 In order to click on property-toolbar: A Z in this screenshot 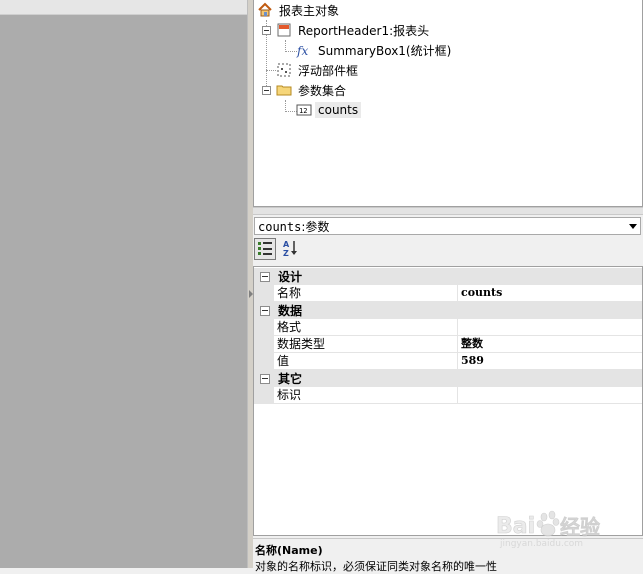, I will do `click(448, 250)`.